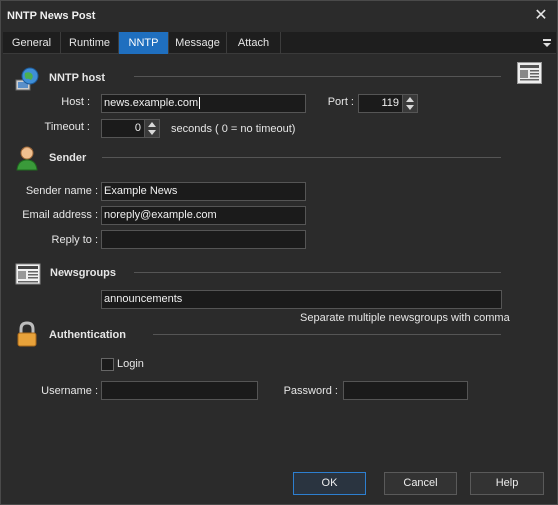  Describe the element at coordinates (28, 274) in the screenshot. I see `newspaper-icon` at that location.